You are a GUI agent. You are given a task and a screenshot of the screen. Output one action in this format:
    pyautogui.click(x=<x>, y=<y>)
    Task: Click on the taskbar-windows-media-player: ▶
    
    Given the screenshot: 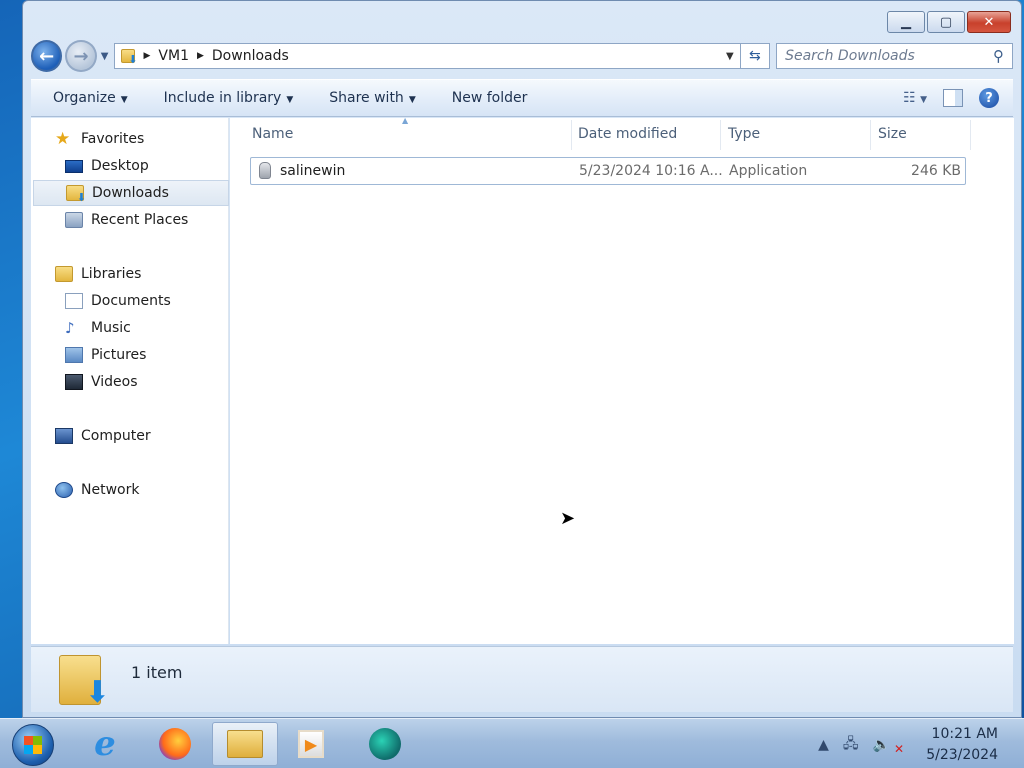 What is the action you would take?
    pyautogui.click(x=311, y=744)
    